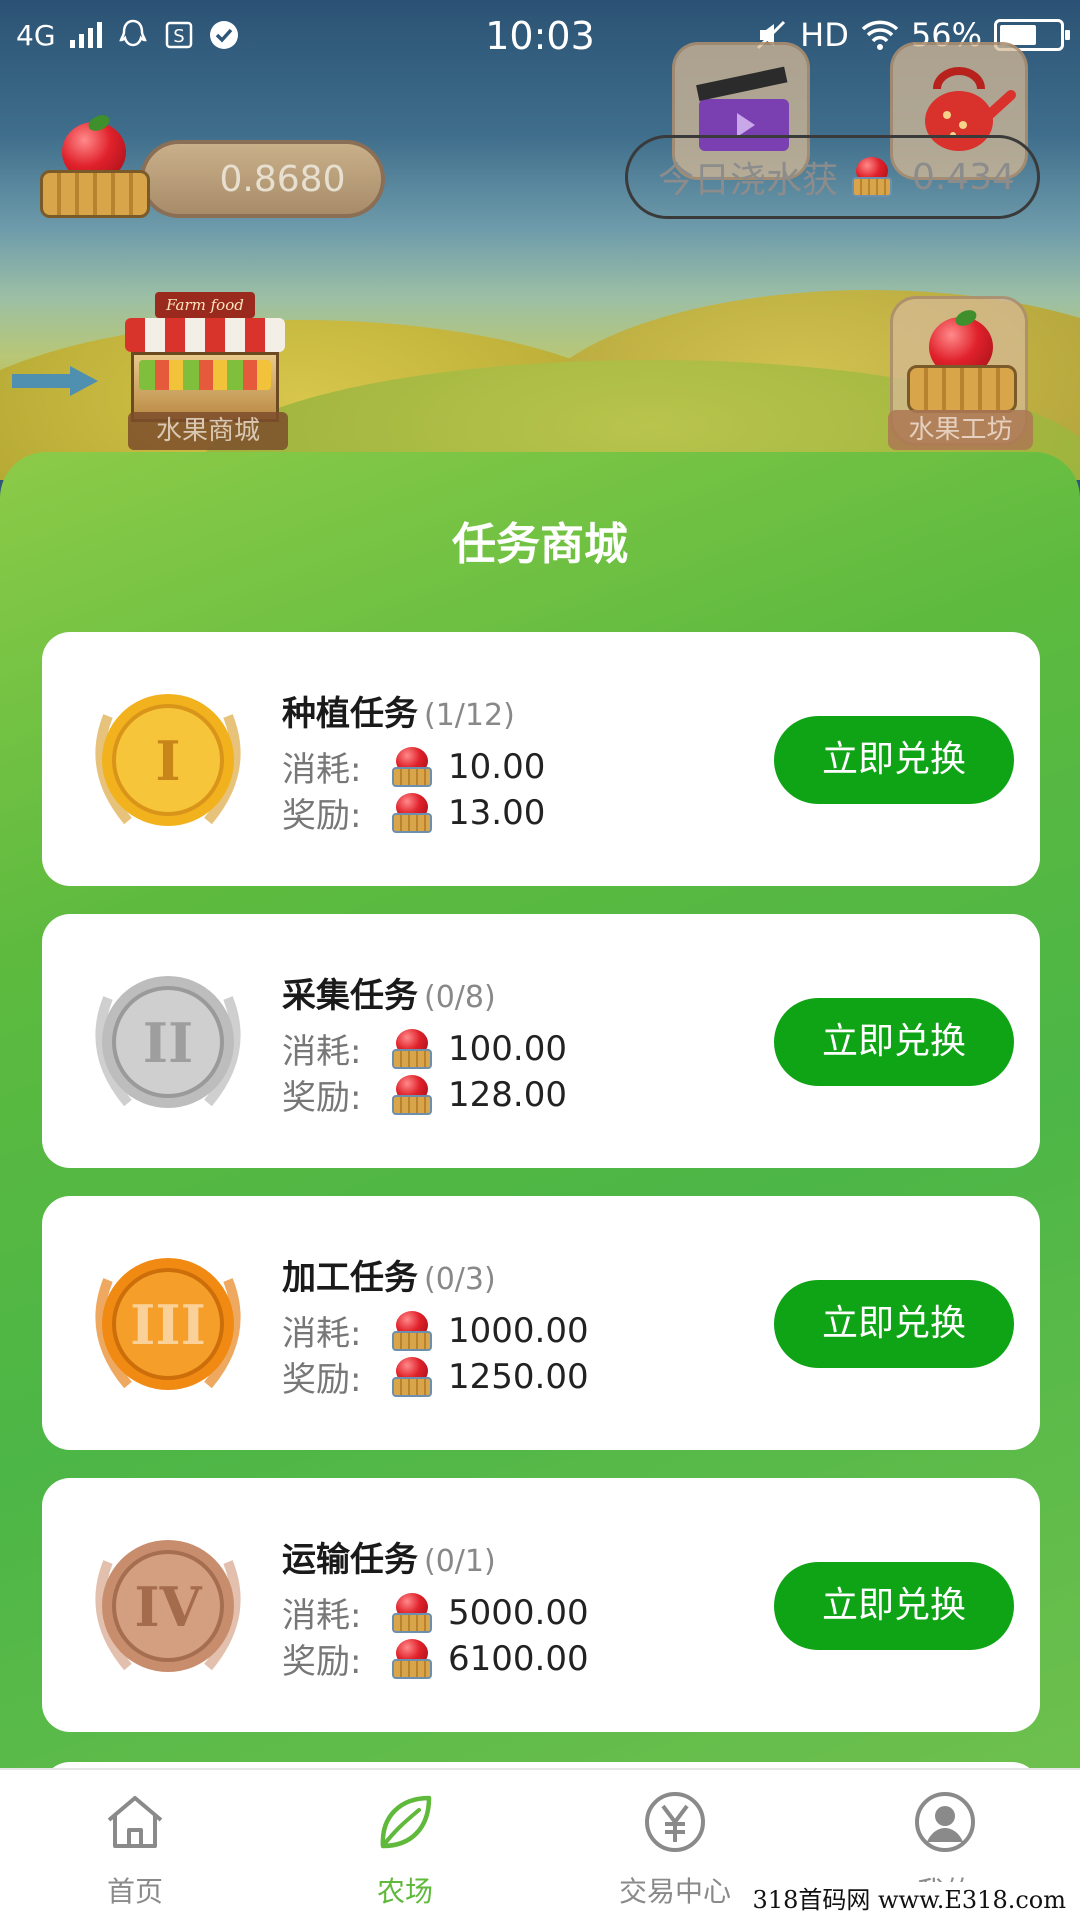 The image size is (1080, 1920). Describe the element at coordinates (460, 1279) in the screenshot. I see `task-progress: (0/3)` at that location.